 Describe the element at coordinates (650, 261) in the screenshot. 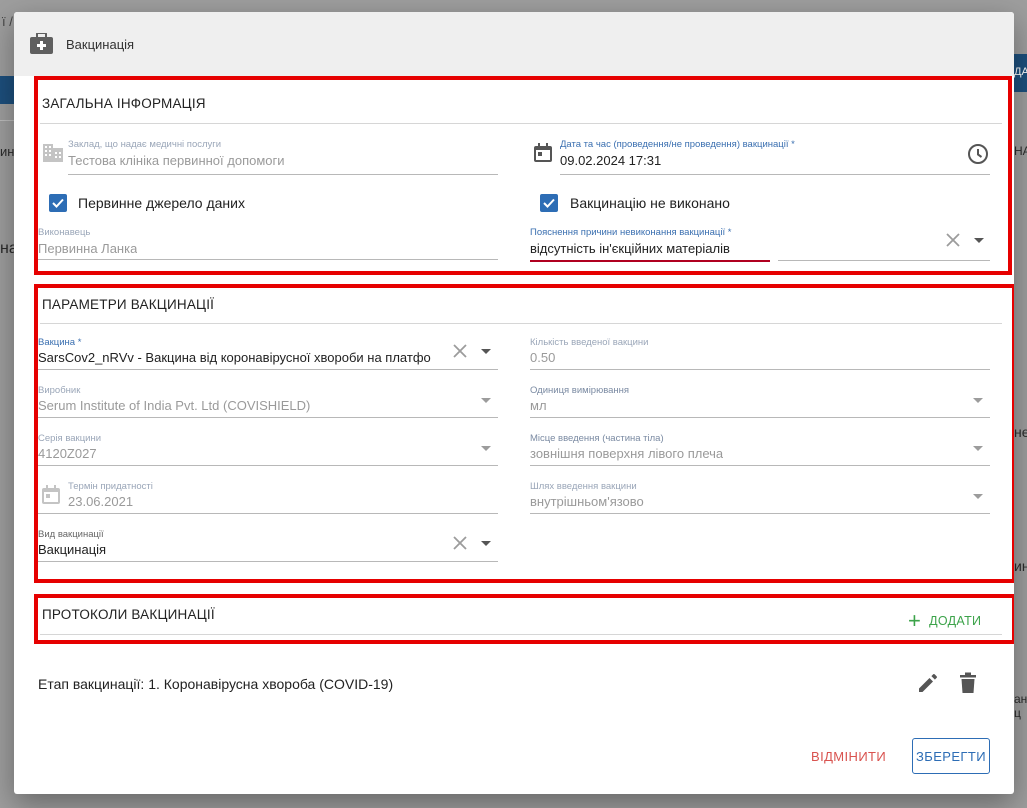

I see `reason-underline` at that location.